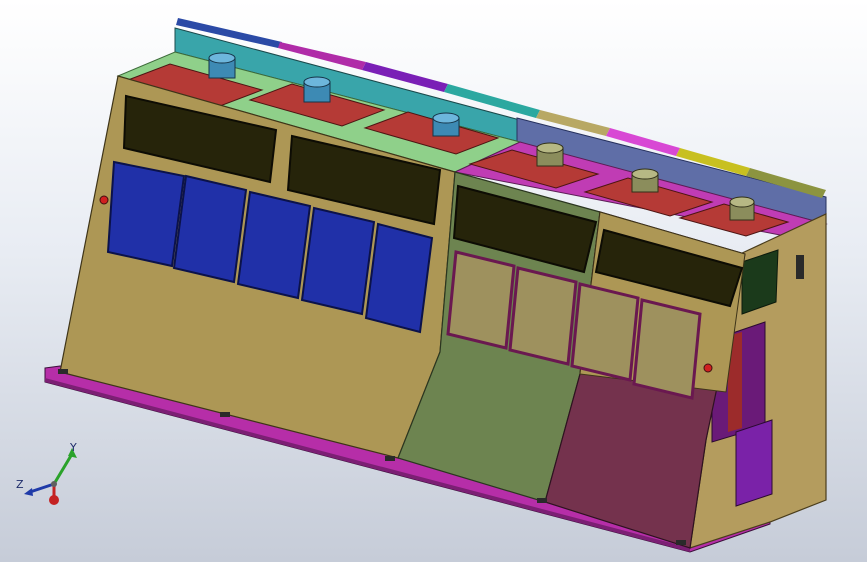  I want to click on x-axis-icon, so click(54, 500).